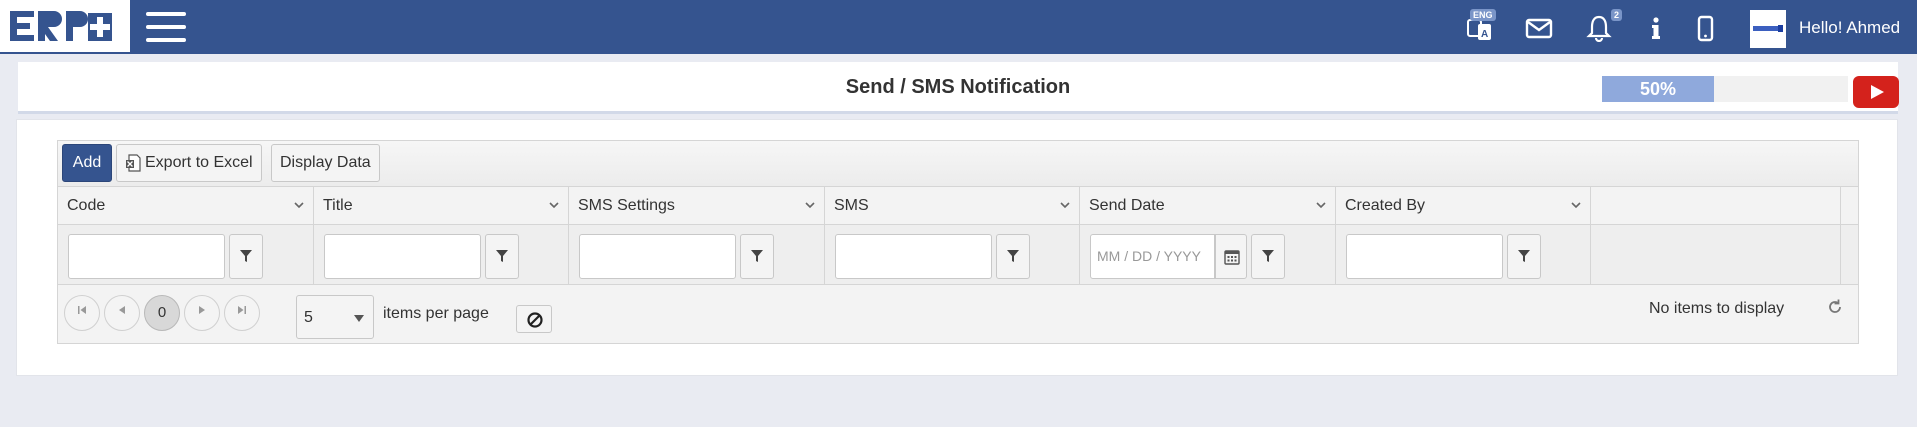 The width and height of the screenshot is (1917, 427). I want to click on page-size-select: 5, so click(335, 317).